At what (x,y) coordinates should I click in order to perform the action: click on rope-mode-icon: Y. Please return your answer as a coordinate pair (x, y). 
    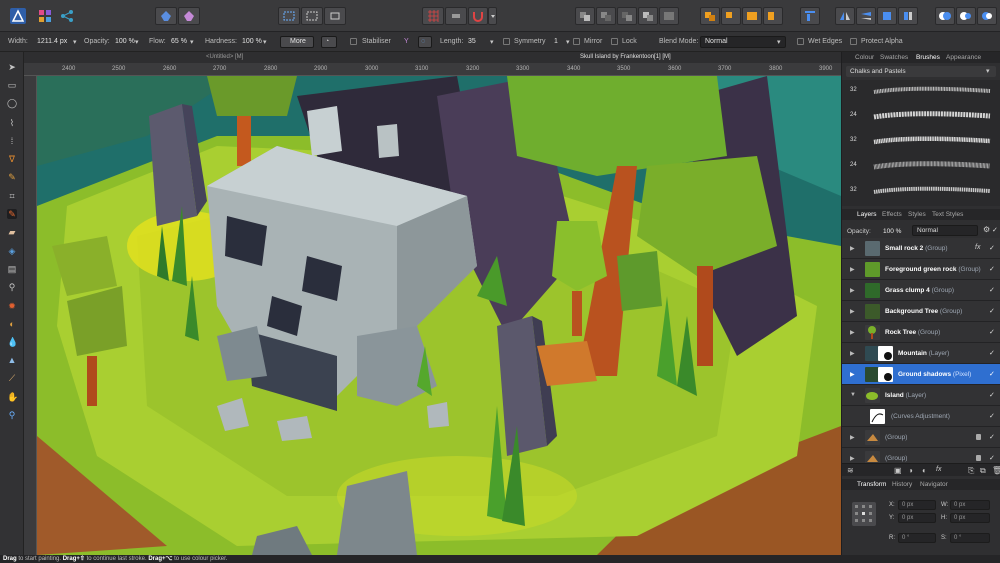
    Looking at the image, I should click on (406, 41).